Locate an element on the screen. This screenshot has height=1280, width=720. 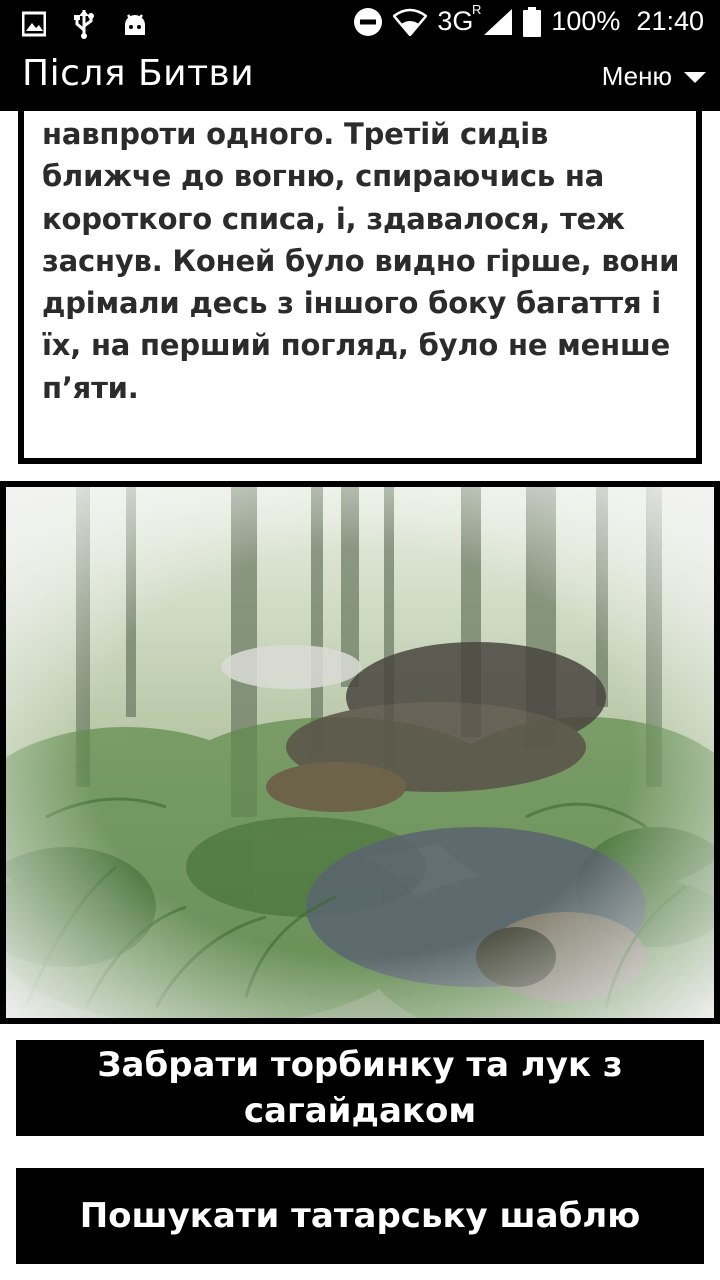
choice-label: Пошукати татарську шаблю is located at coordinates (360, 1216).